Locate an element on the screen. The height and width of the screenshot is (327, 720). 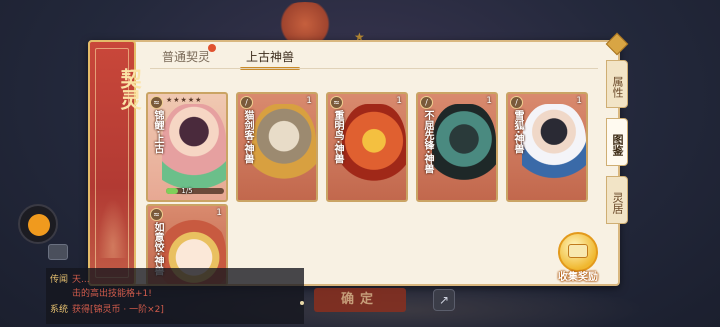
chat-channel-tag: 系统 is located at coordinates (59, 310).